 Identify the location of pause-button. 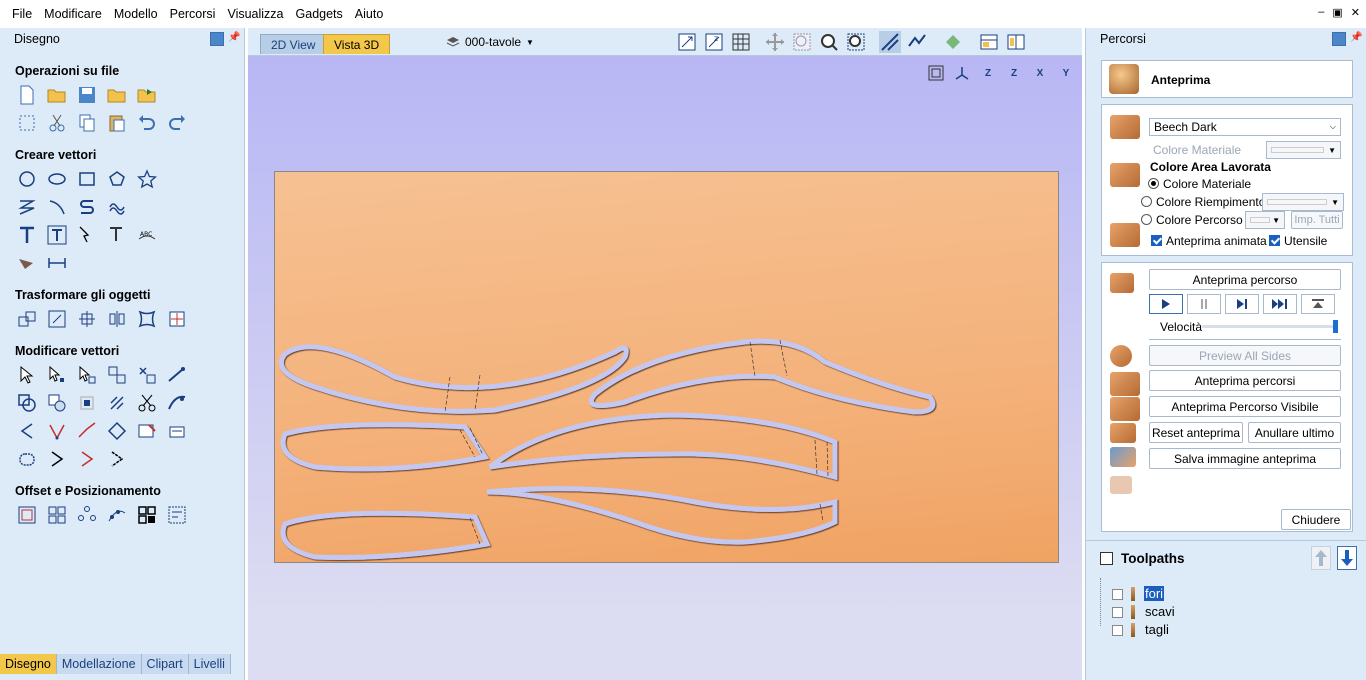
(1204, 304).